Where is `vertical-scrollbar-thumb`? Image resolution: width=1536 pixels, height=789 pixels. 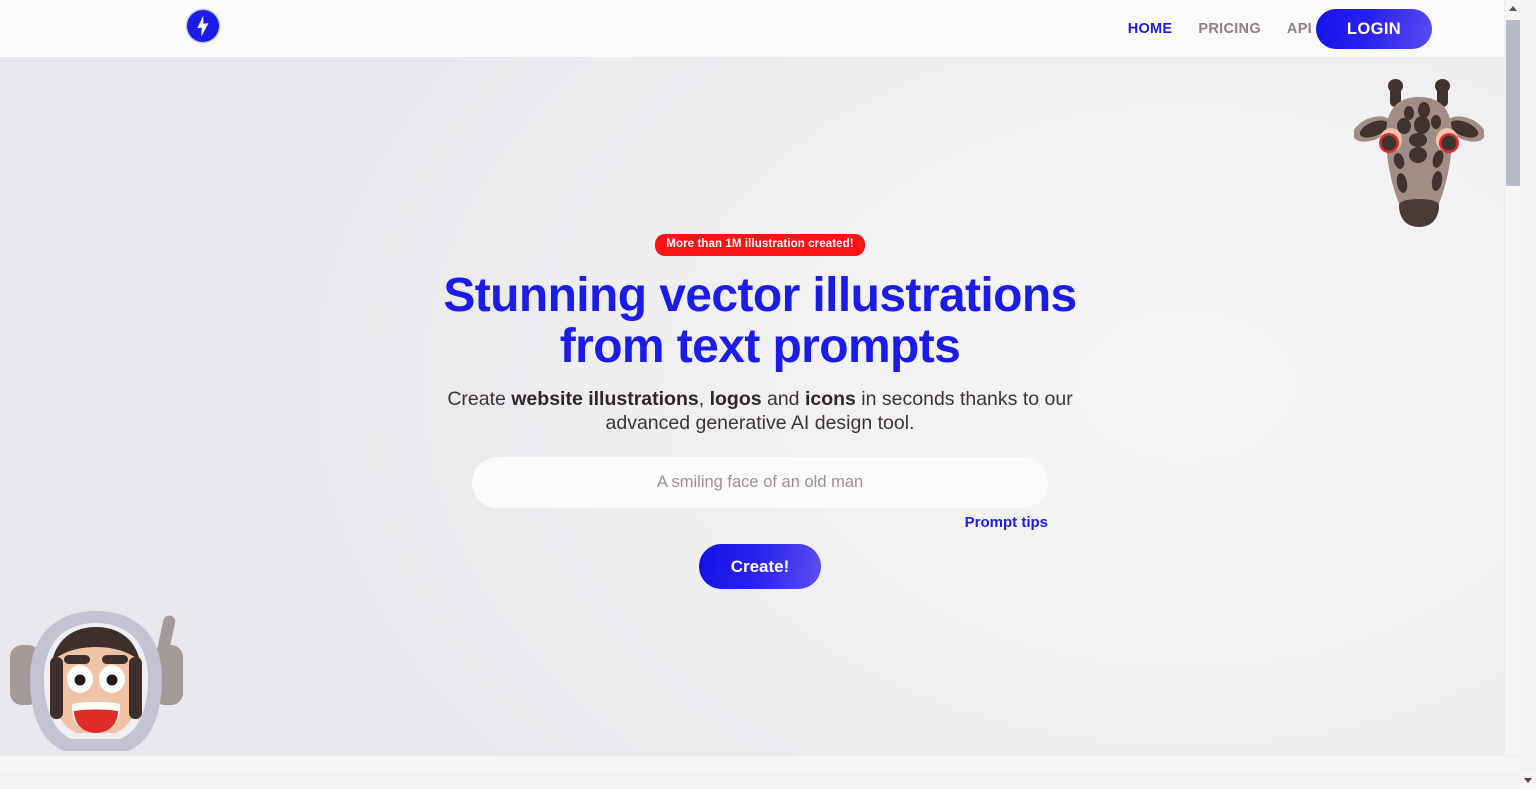 vertical-scrollbar-thumb is located at coordinates (1513, 103).